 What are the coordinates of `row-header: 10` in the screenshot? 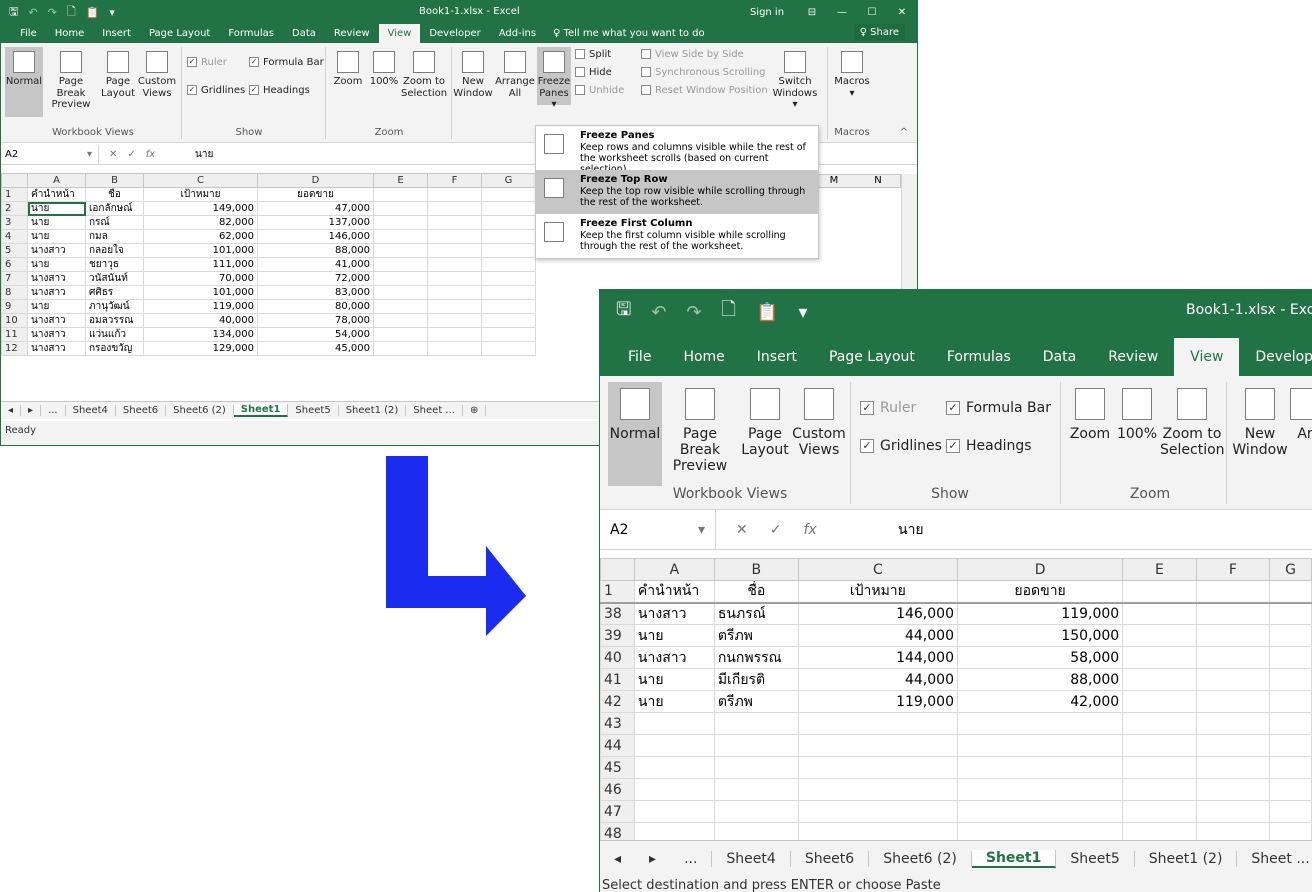 It's located at (14, 320).